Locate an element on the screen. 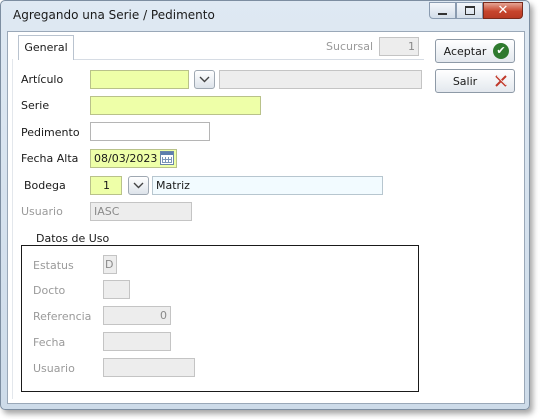  articulo-dropdown-button is located at coordinates (204, 79).